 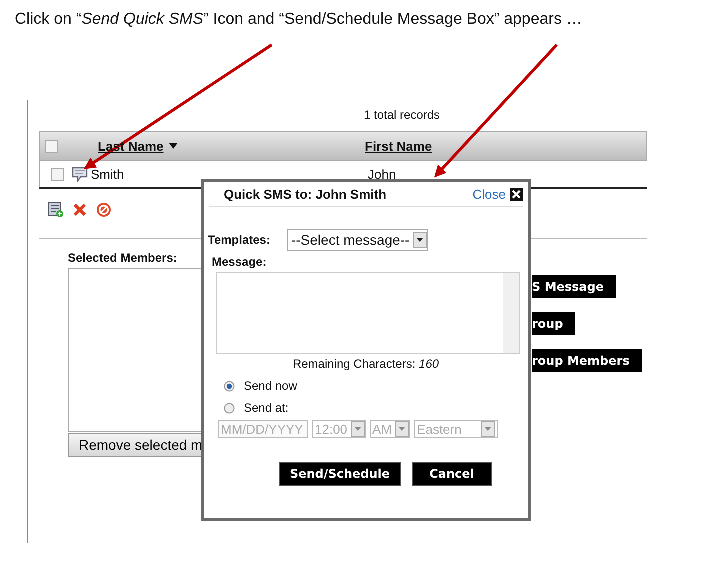 What do you see at coordinates (452, 474) in the screenshot?
I see `cancel-button: Cancel` at bounding box center [452, 474].